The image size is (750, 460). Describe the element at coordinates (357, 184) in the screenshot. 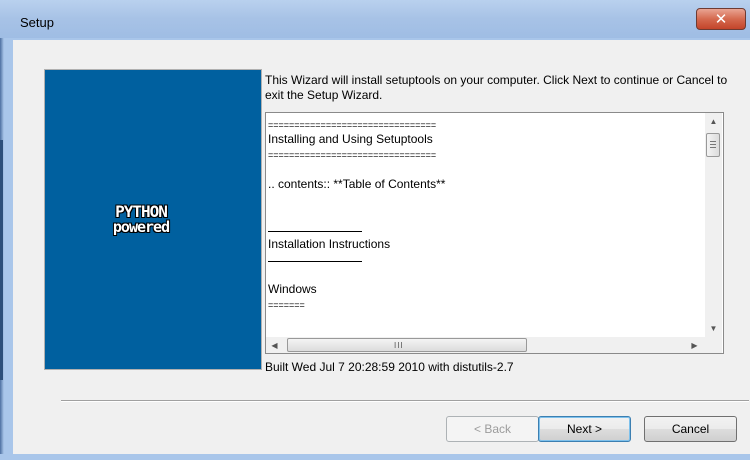

I see `readme-contents-directive: .. contents:: **Table of Contents**` at that location.